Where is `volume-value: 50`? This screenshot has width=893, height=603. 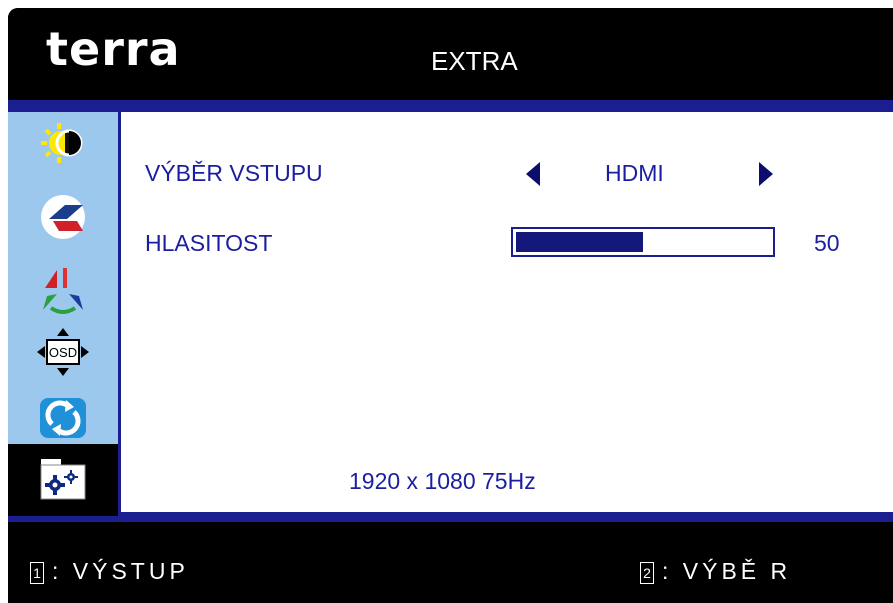
volume-value: 50 is located at coordinates (827, 243).